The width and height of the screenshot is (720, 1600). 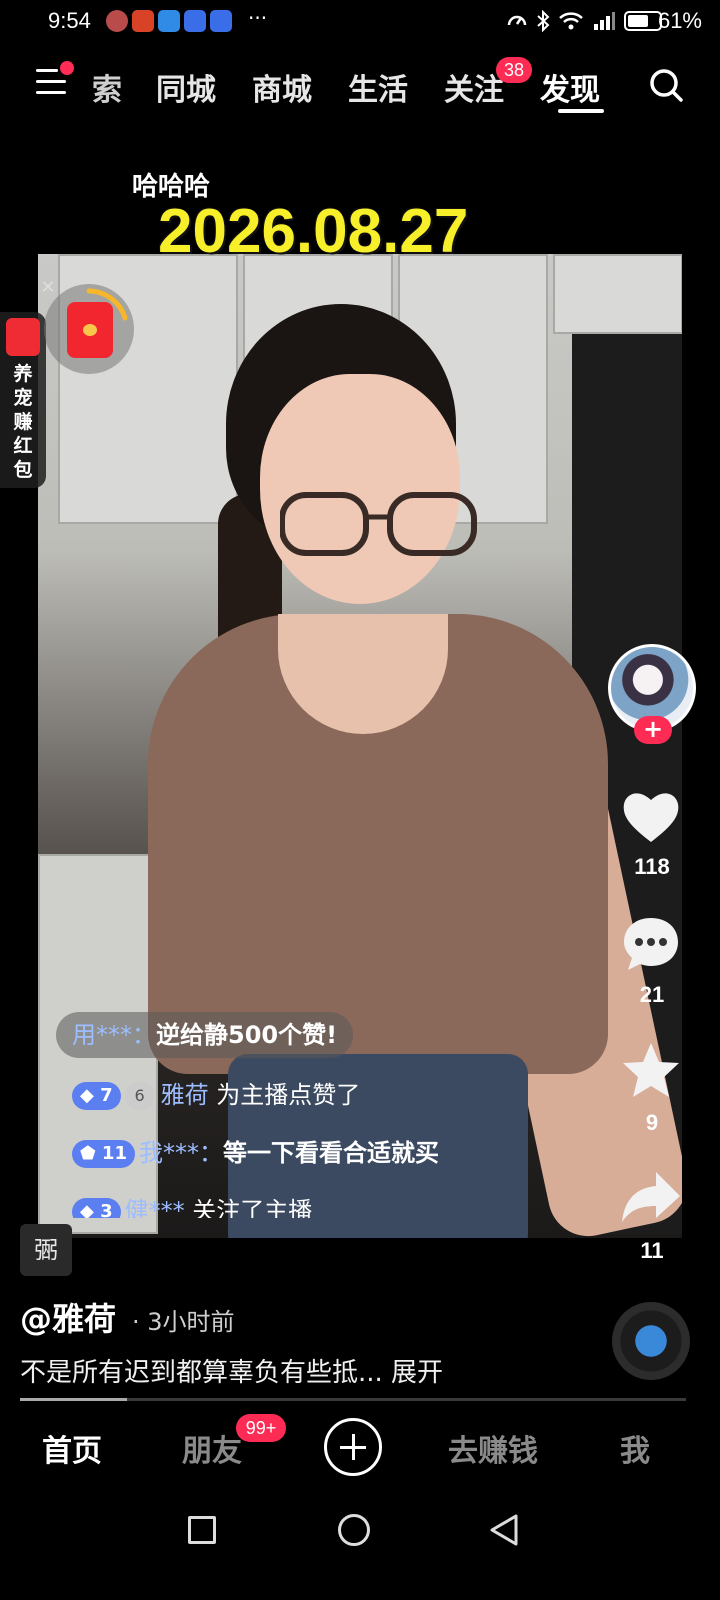 I want to click on live-comment: 用***：逆给静500个赞!, so click(x=205, y=1035).